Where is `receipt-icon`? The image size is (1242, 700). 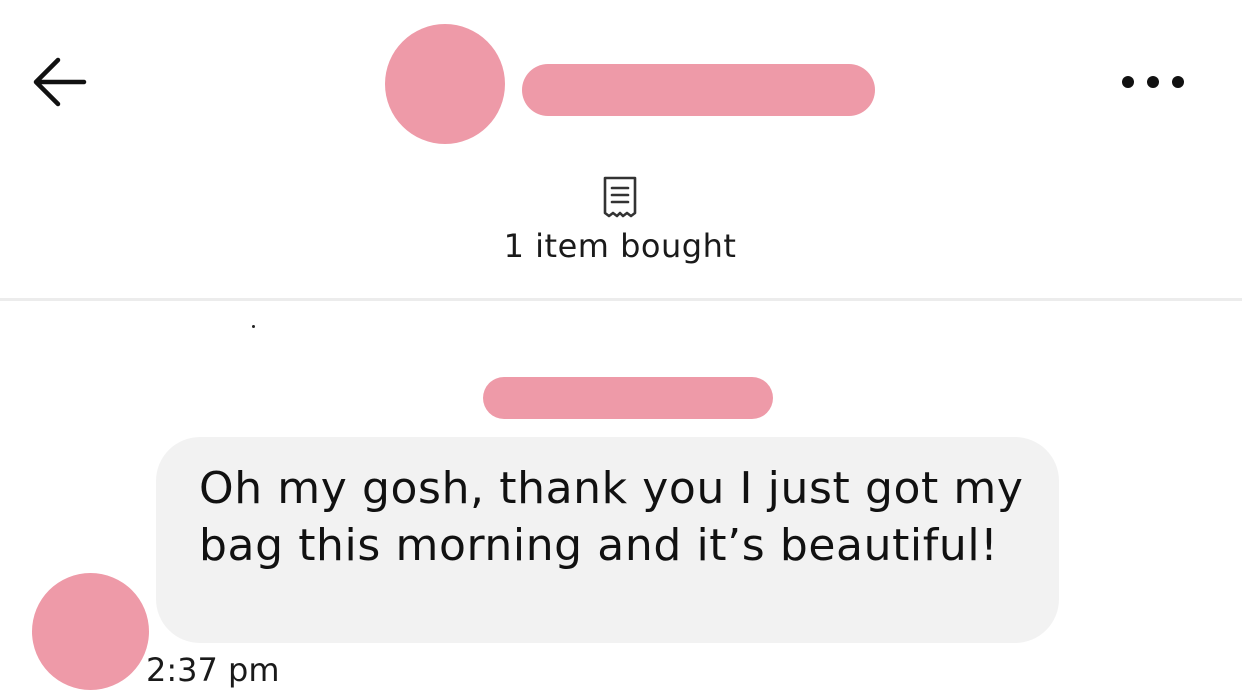 receipt-icon is located at coordinates (620, 197).